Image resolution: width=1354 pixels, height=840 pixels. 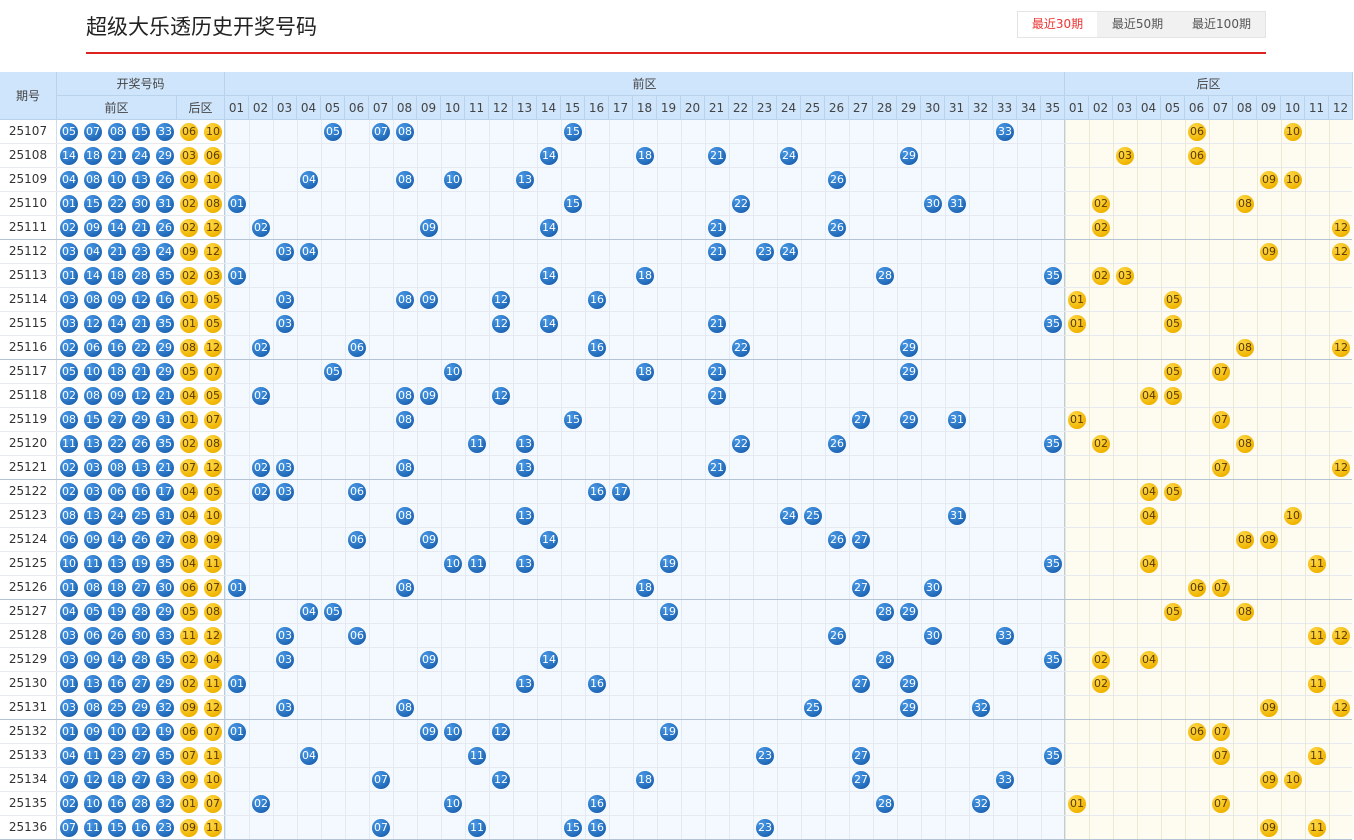 I want to click on draw-front-ball: 23, so click(x=117, y=756).